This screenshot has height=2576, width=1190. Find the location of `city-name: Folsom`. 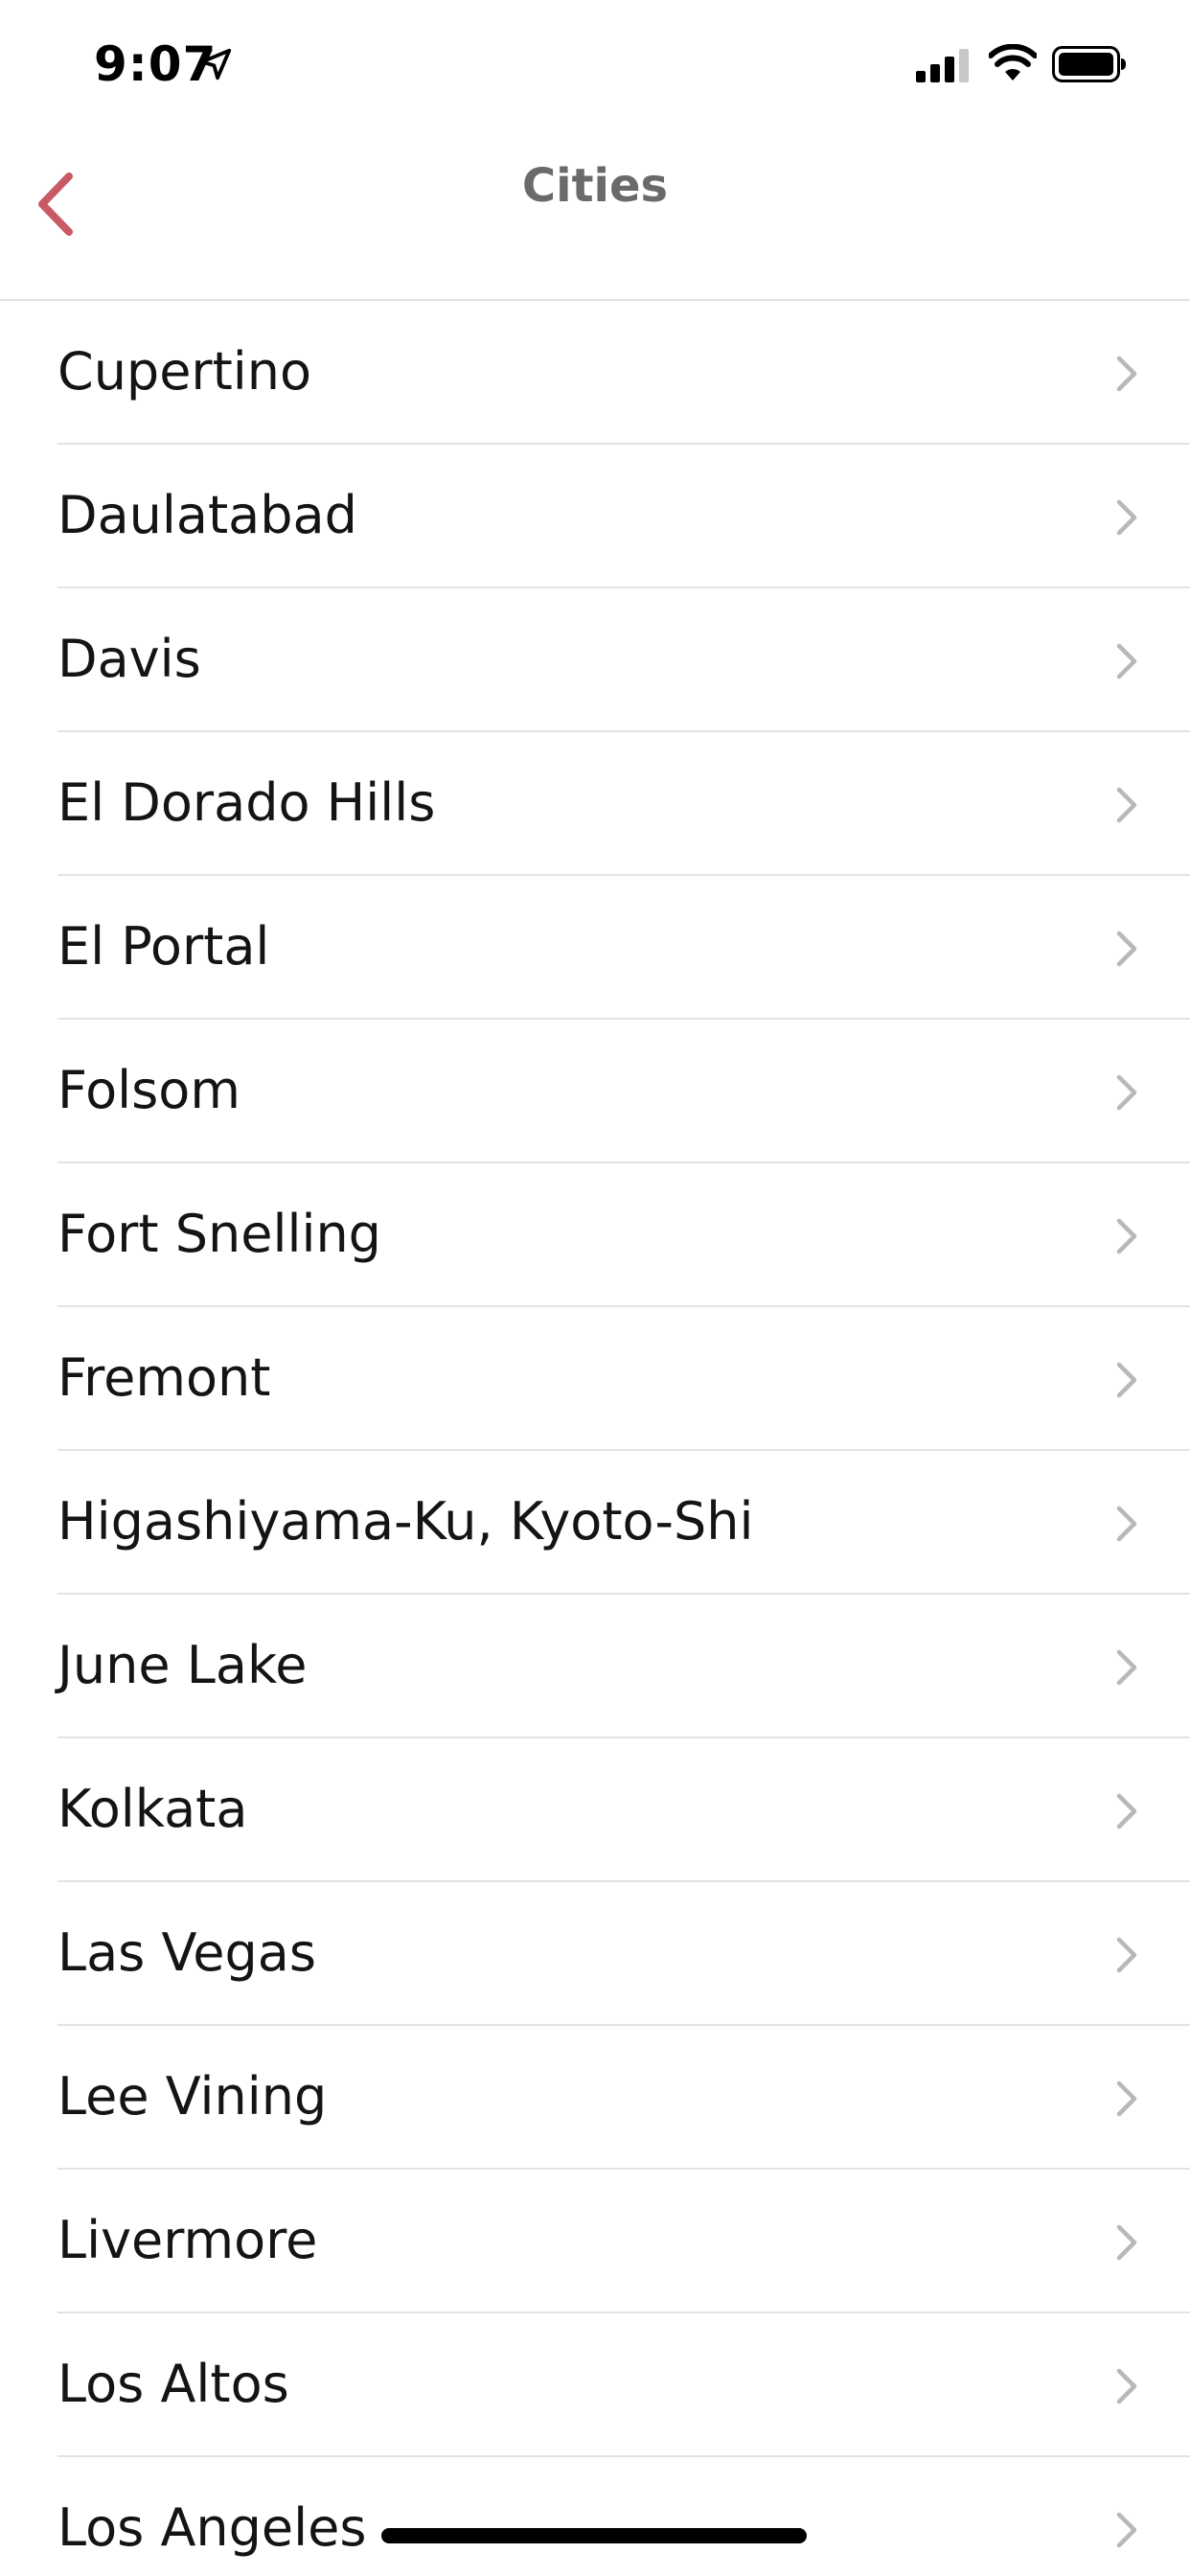

city-name: Folsom is located at coordinates (148, 1090).